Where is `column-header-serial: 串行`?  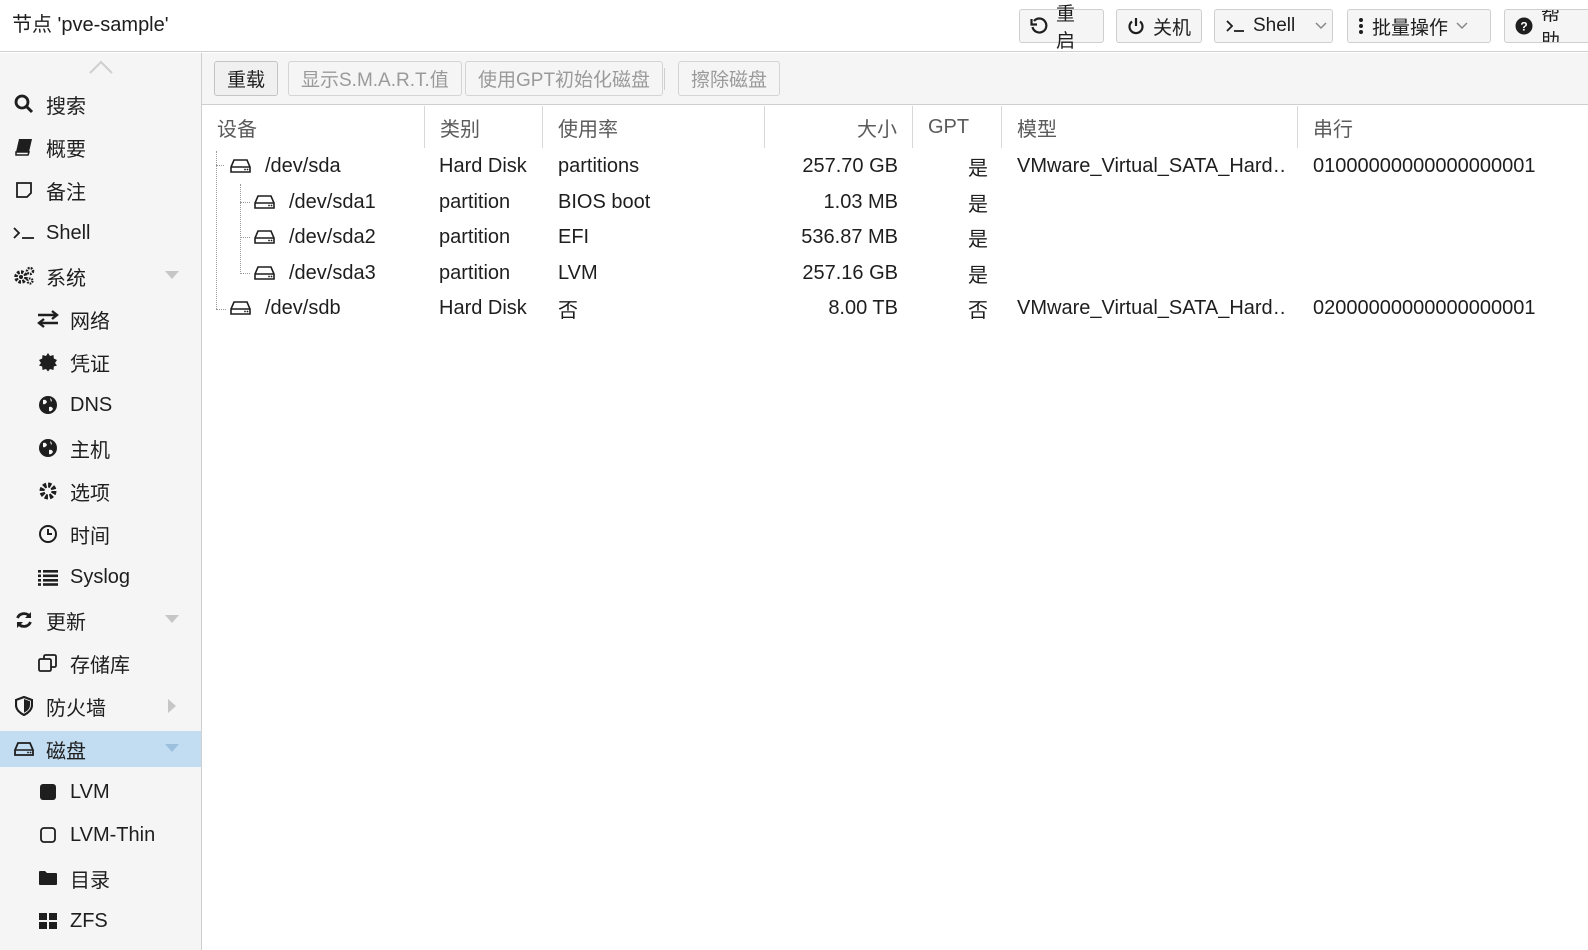
column-header-serial: 串行 is located at coordinates (1443, 127).